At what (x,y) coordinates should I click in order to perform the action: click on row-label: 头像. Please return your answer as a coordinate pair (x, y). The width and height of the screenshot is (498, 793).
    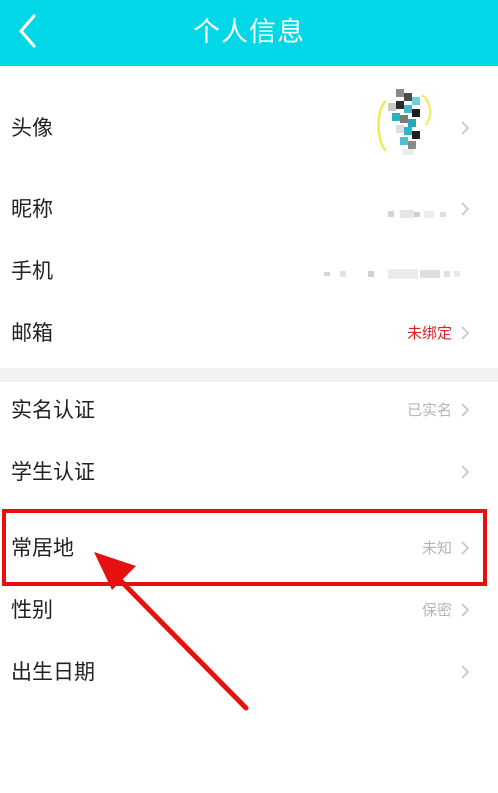
    Looking at the image, I should click on (32, 128).